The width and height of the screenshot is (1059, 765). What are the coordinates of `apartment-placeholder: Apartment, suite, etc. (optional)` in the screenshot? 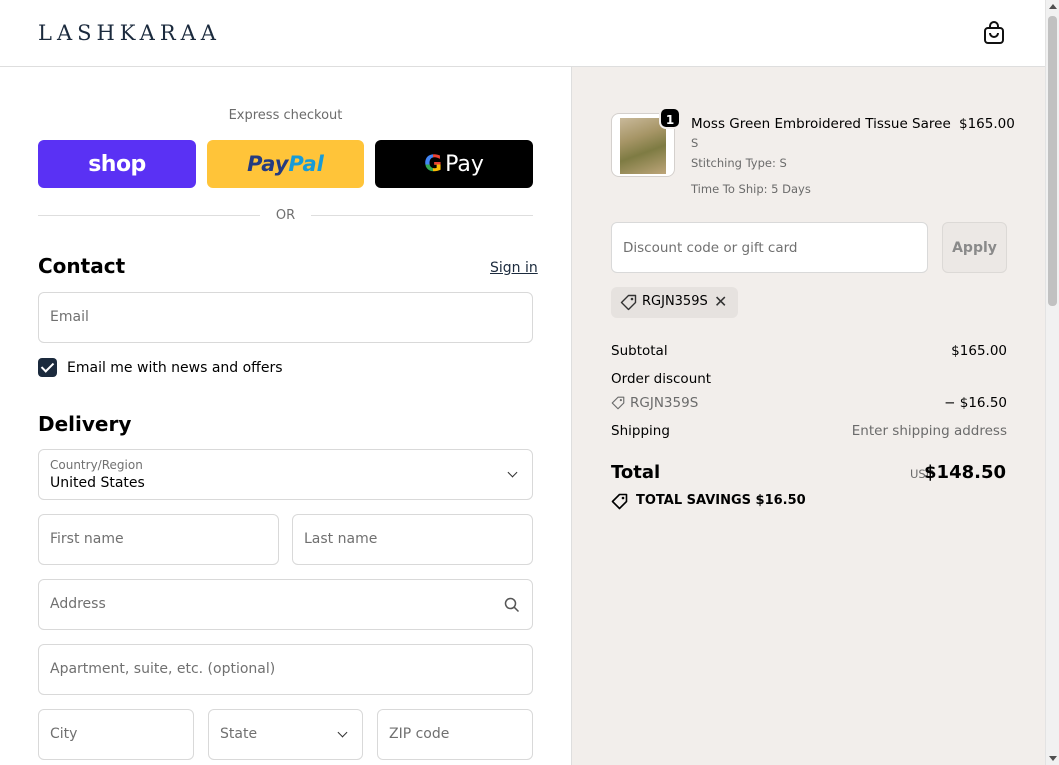 It's located at (163, 669).